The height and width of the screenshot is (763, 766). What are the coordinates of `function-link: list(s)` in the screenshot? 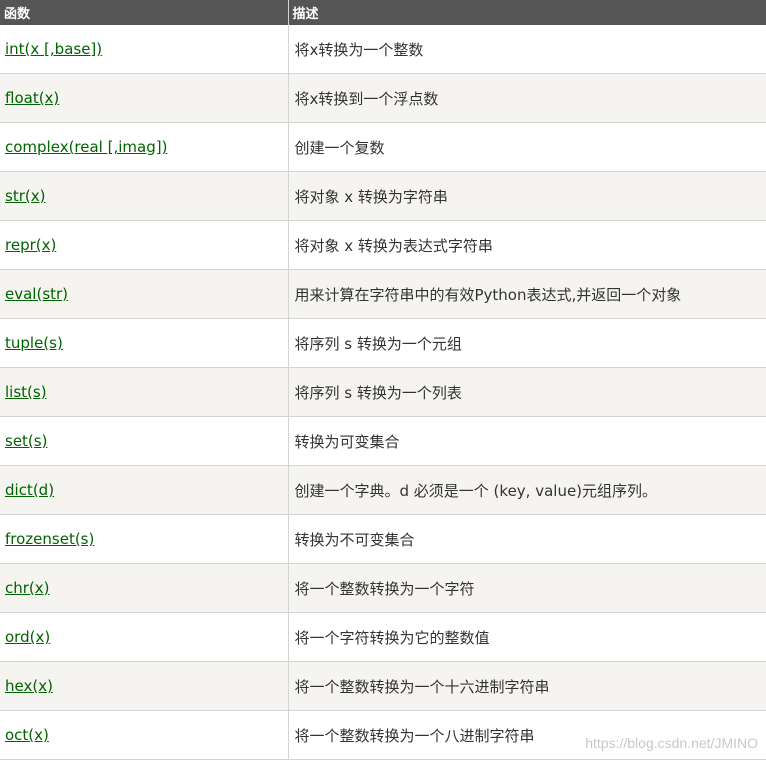 It's located at (26, 392).